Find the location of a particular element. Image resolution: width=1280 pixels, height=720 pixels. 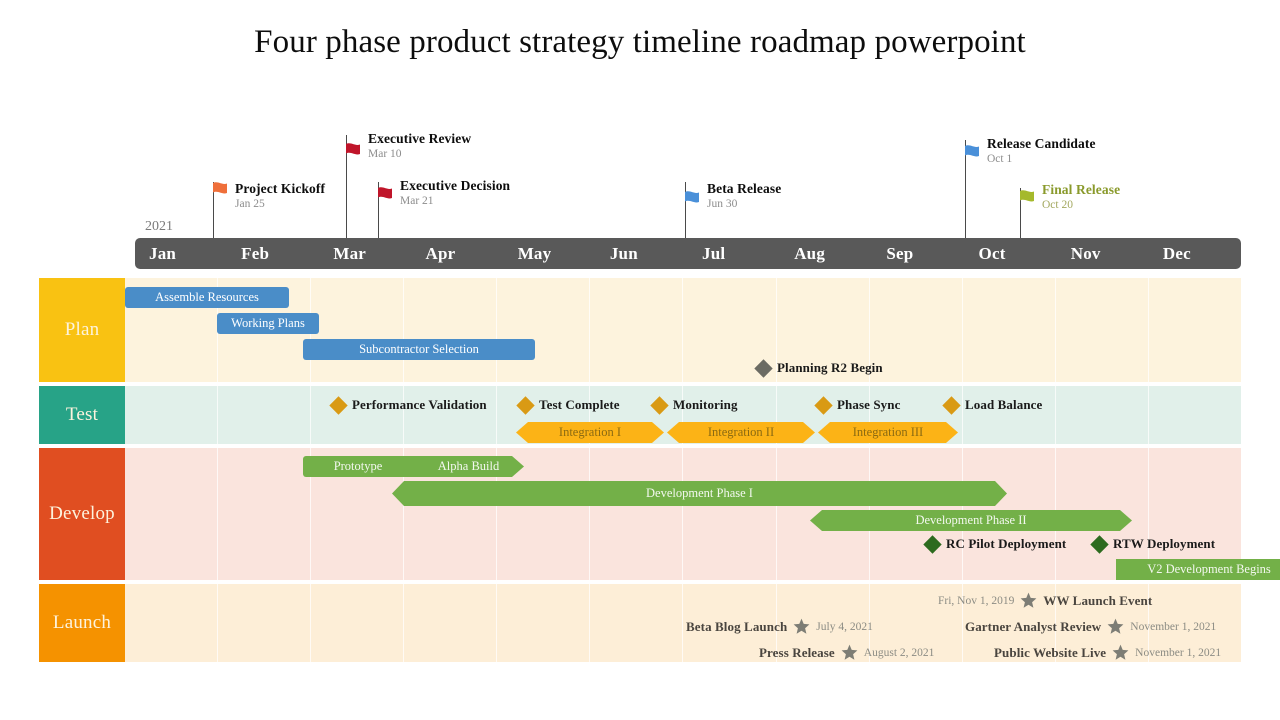

milestone-phase-sync: Phase Sync is located at coordinates (857, 405).